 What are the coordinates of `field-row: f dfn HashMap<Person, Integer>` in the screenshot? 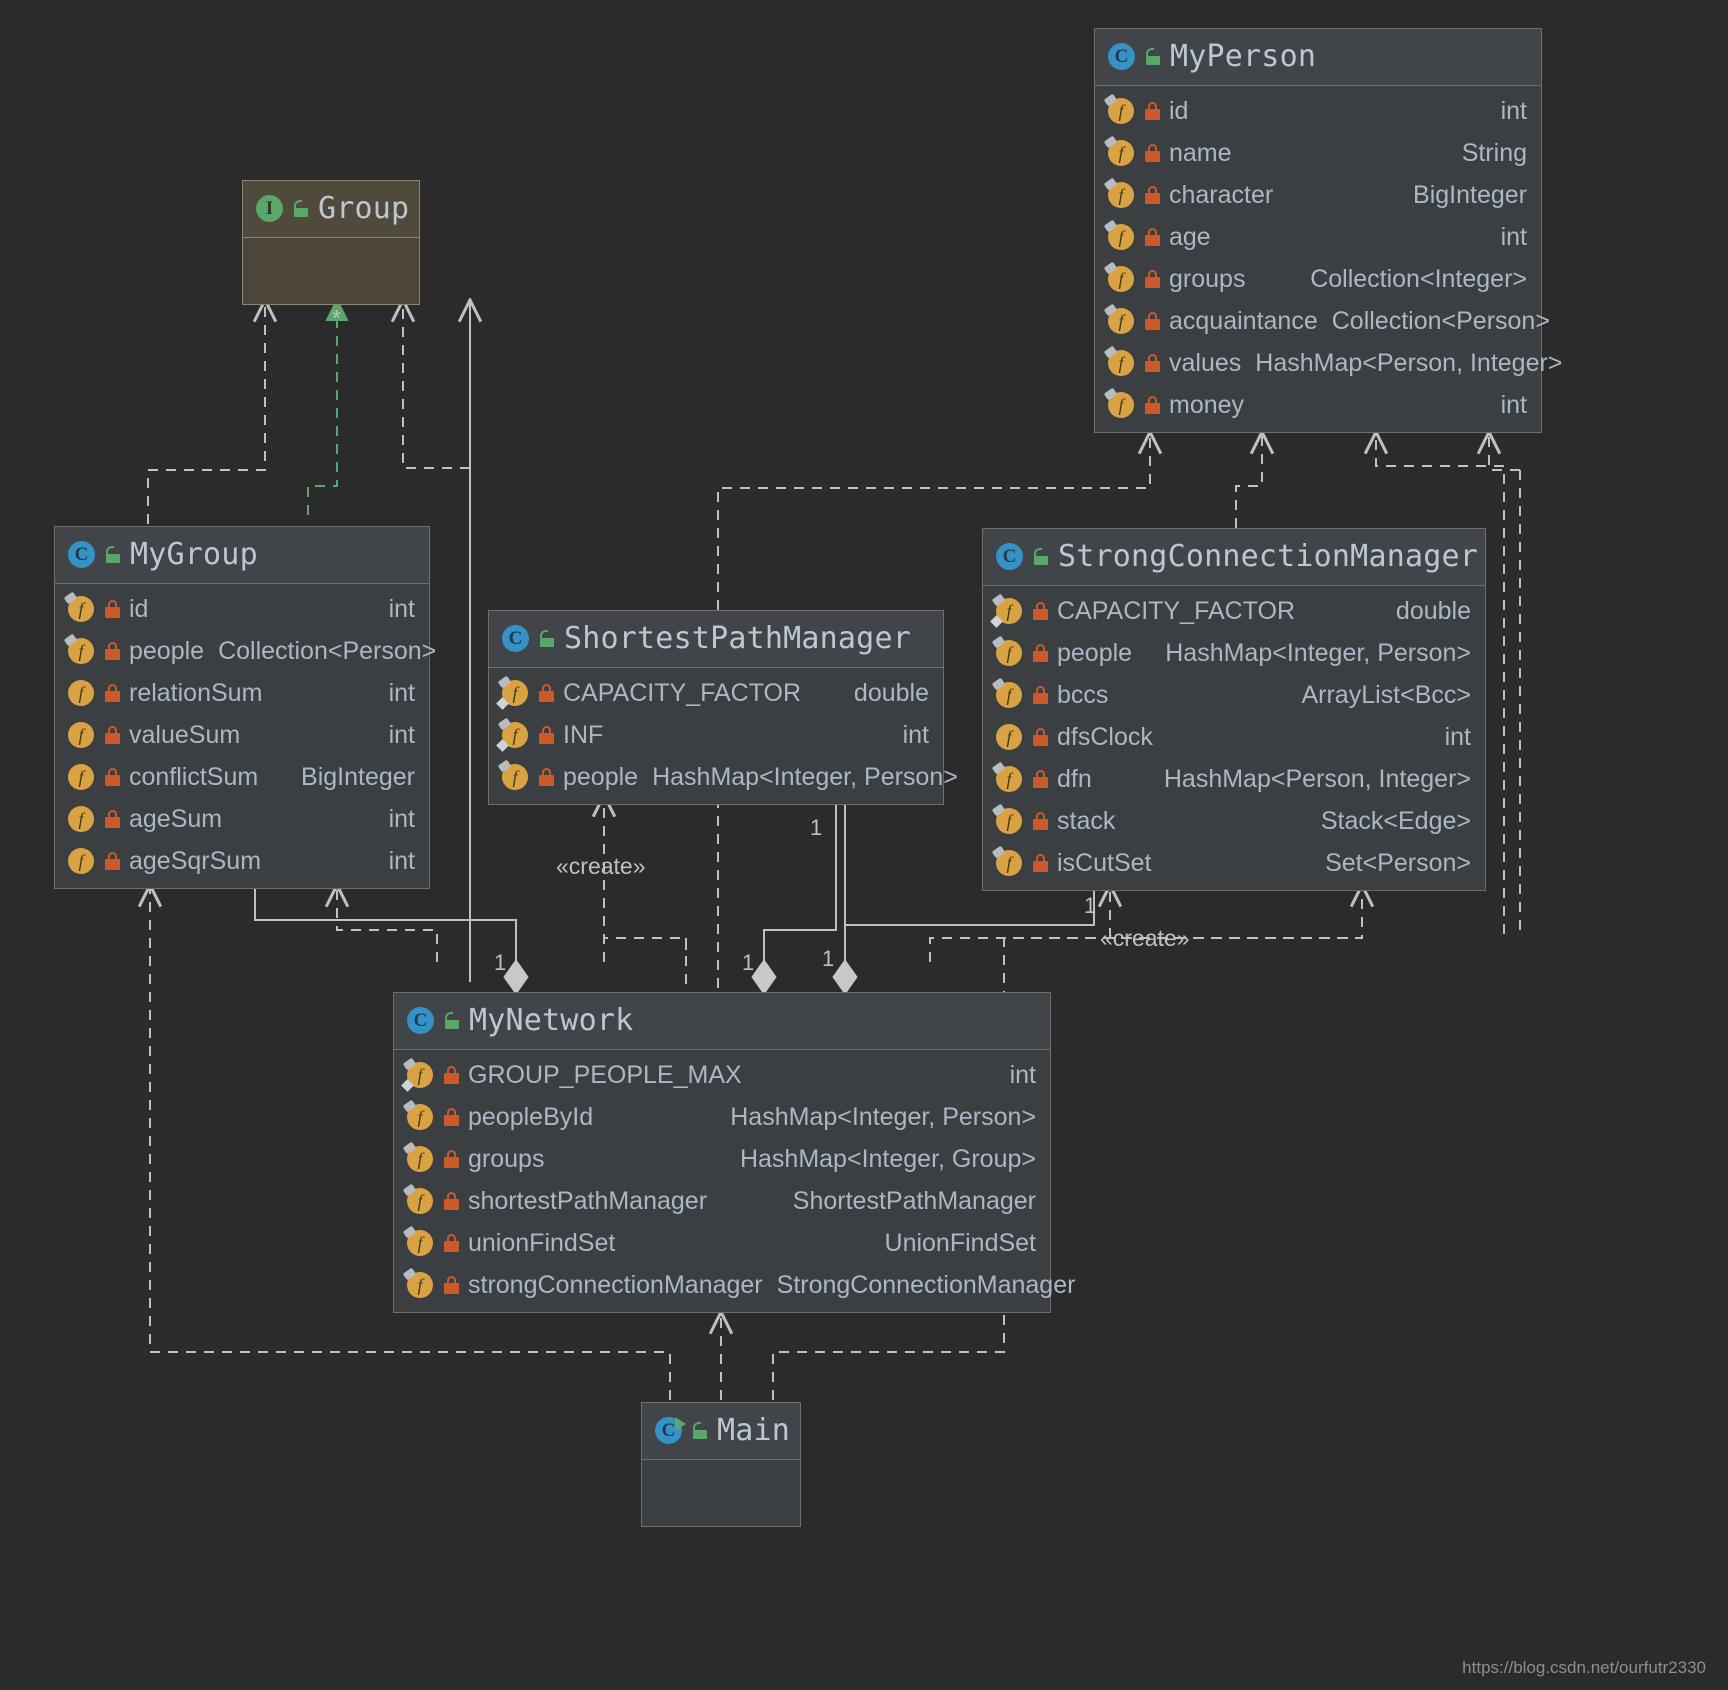 It's located at (1234, 779).